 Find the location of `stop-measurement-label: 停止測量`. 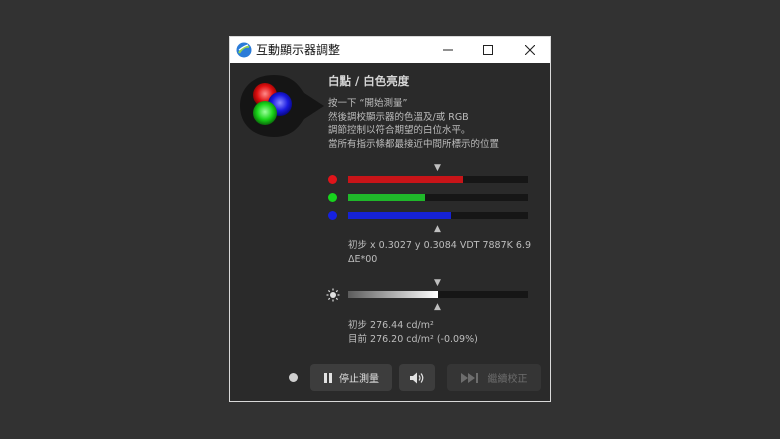

stop-measurement-label: 停止測量 is located at coordinates (359, 379).